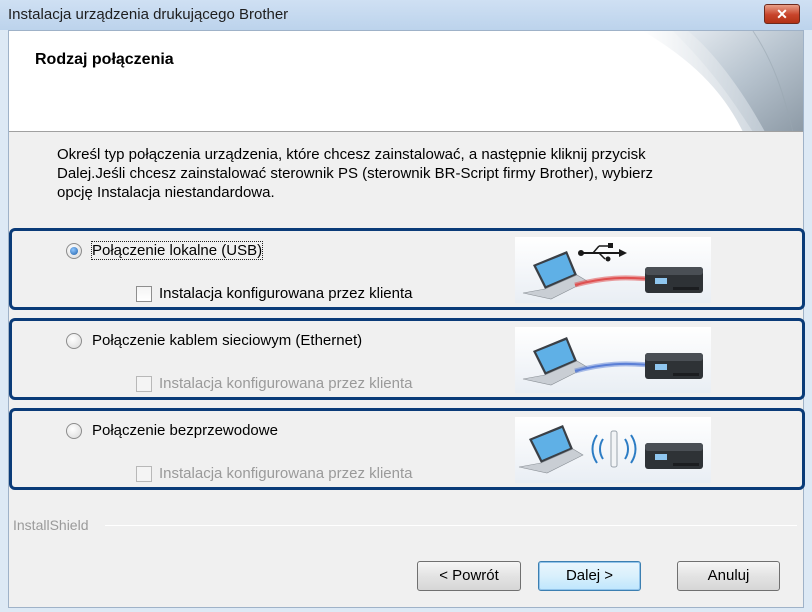 Image resolution: width=812 pixels, height=612 pixels. I want to click on radio-wireless-label: Połączenie bezprzewodowe, so click(185, 430).